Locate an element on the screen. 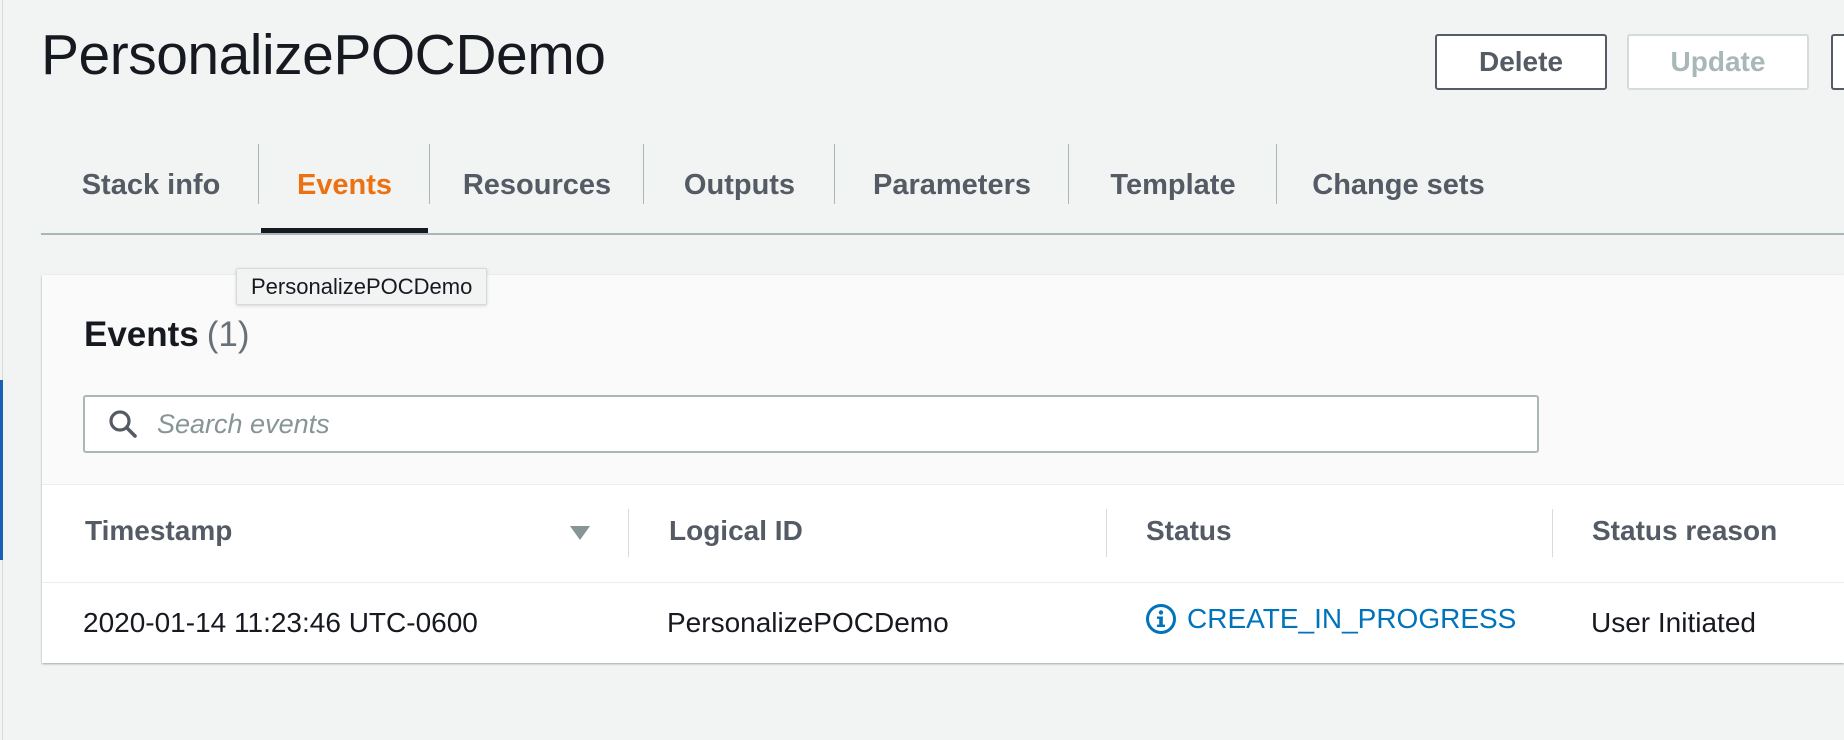  cell-logical-id: PersonalizePOCDemo is located at coordinates (808, 622).